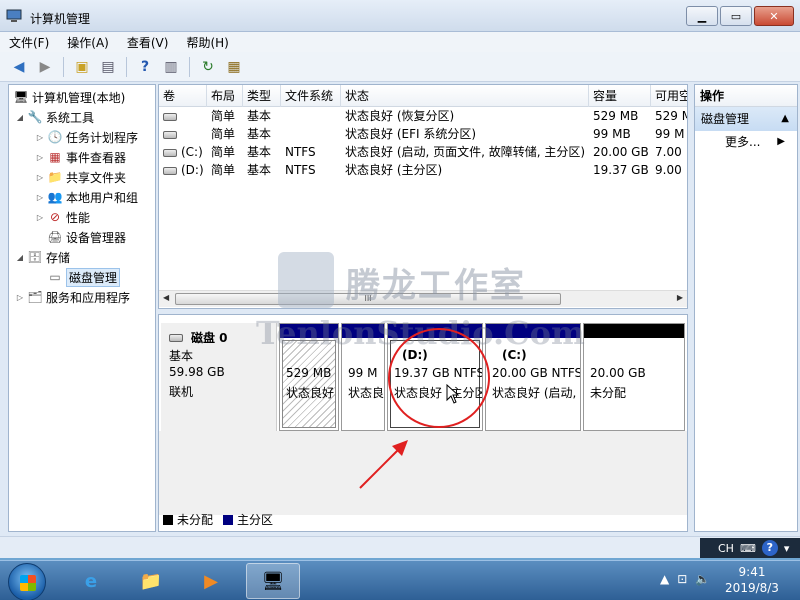 This screenshot has height=600, width=800. Describe the element at coordinates (211, 581) in the screenshot. I see `taskbar-media-player: ▶` at that location.